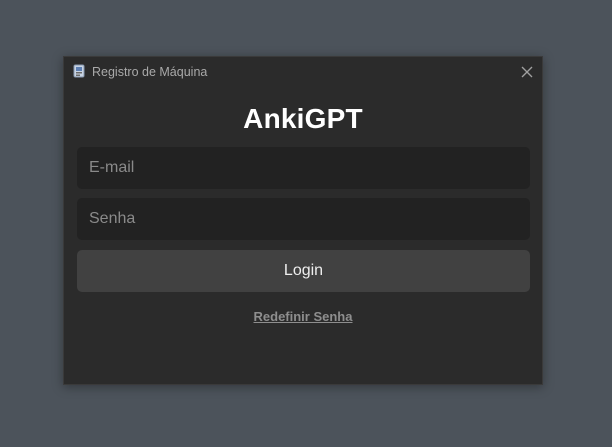  What do you see at coordinates (303, 168) in the screenshot?
I see `email-field` at bounding box center [303, 168].